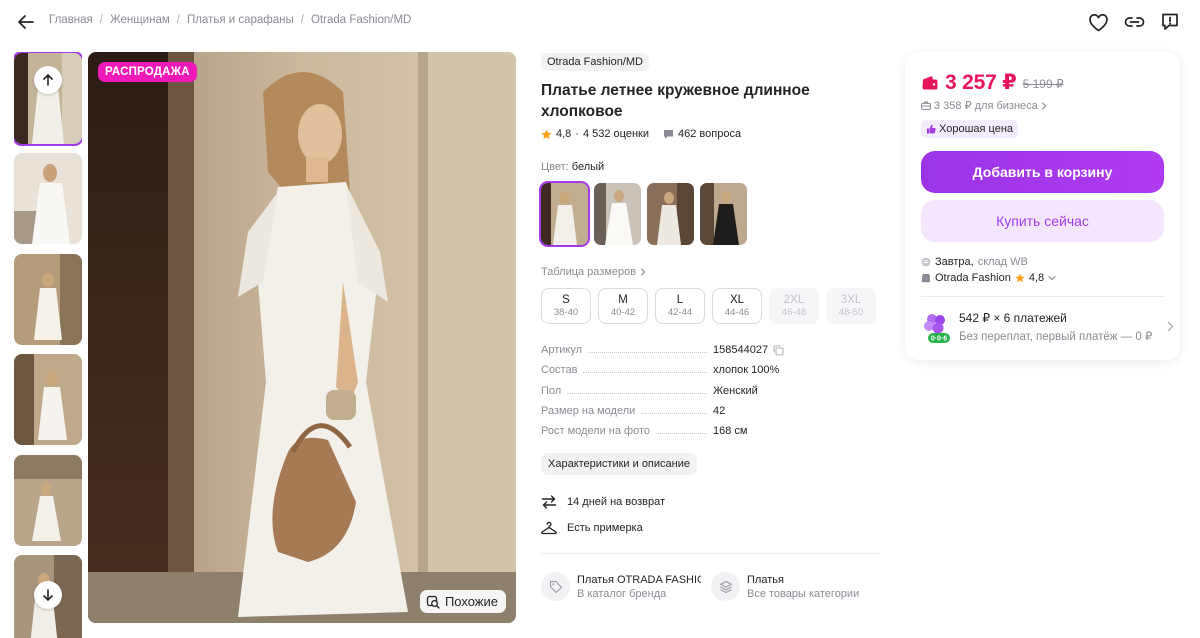 This screenshot has height=638, width=1200. I want to click on link-icon, so click(1134, 22).